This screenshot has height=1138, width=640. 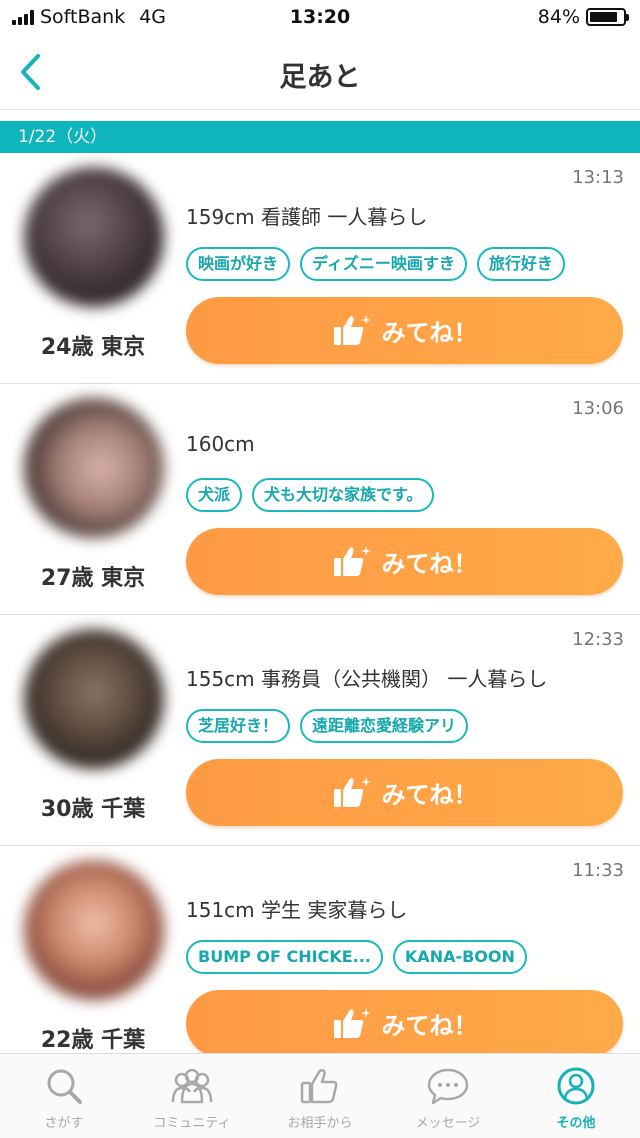 I want to click on community-icon, so click(x=192, y=1086).